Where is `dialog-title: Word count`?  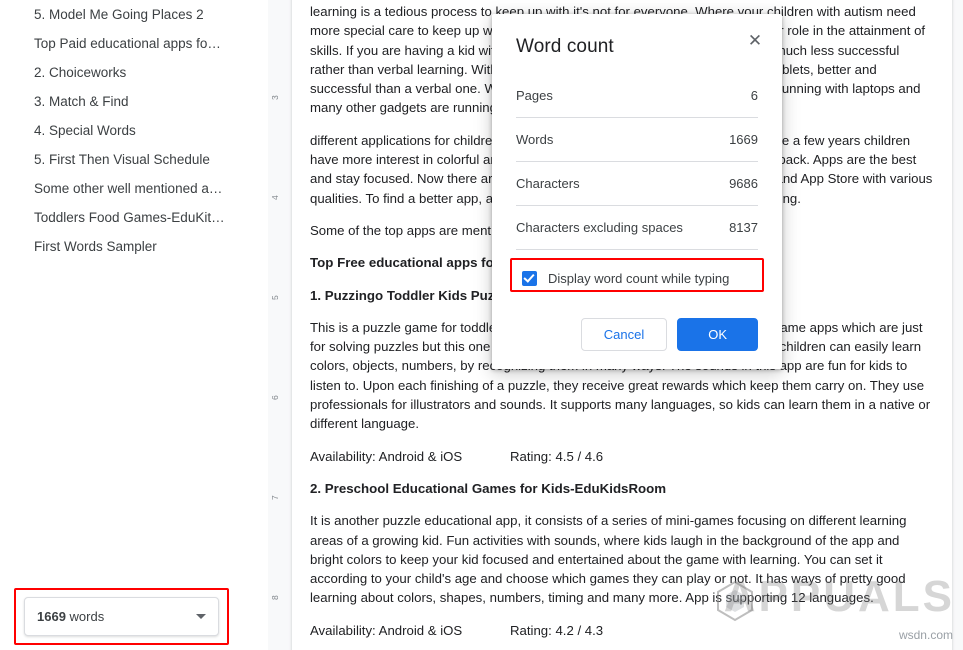 dialog-title: Word count is located at coordinates (565, 46).